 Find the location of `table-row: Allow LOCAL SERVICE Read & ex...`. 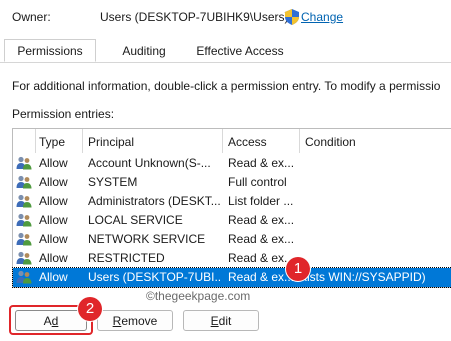

table-row: Allow LOCAL SERVICE Read & ex... is located at coordinates (232, 220).